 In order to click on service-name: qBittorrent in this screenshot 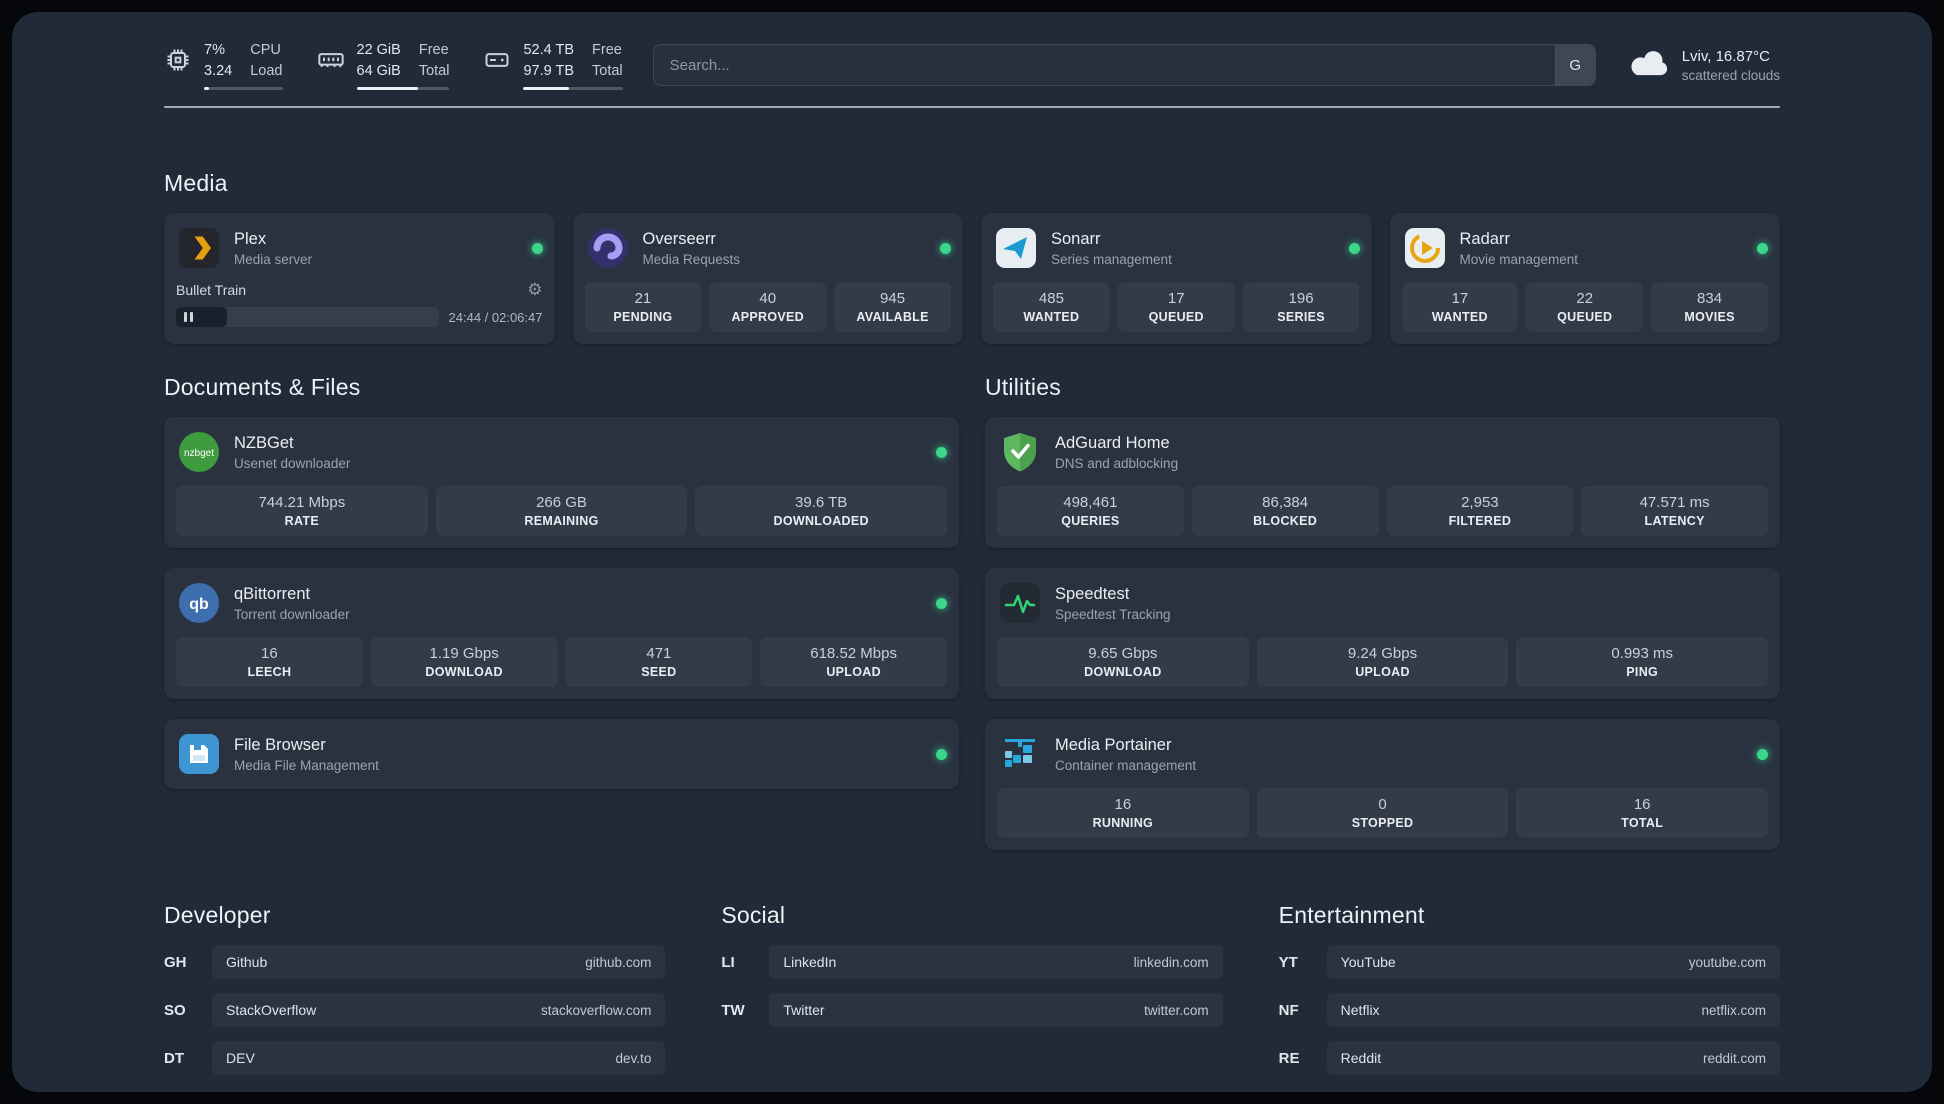, I will do `click(272, 593)`.